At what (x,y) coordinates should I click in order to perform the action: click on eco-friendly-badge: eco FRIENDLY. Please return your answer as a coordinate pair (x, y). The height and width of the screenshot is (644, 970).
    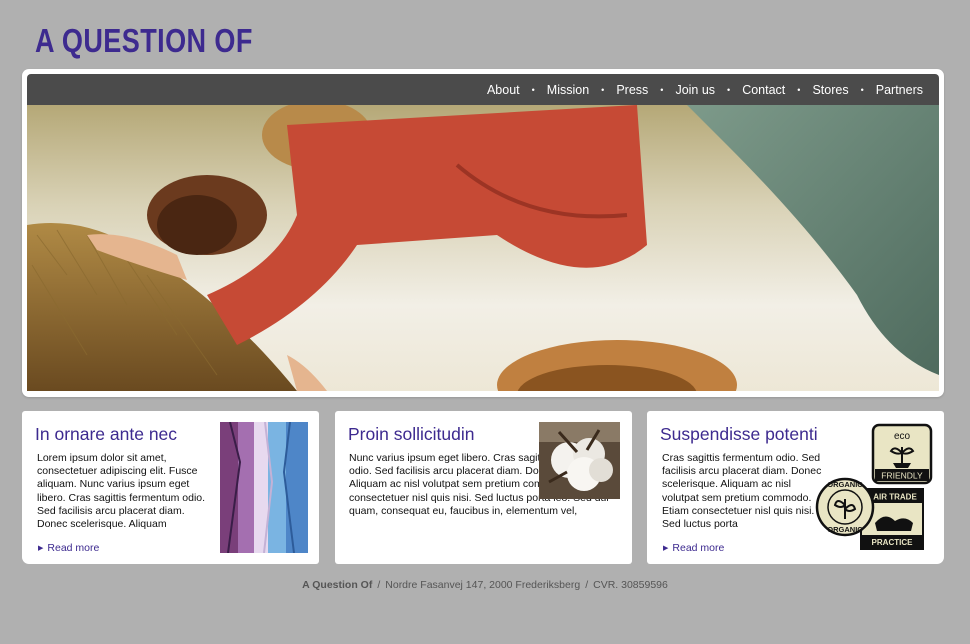
    Looking at the image, I should click on (902, 454).